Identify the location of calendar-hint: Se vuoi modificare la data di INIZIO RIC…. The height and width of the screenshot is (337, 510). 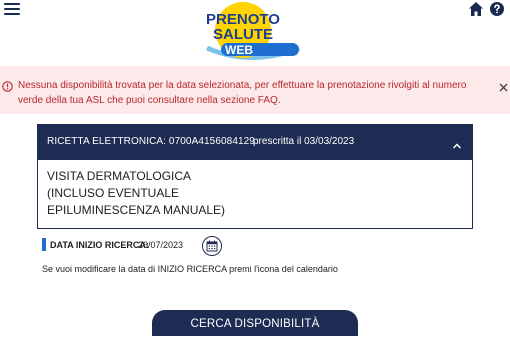
(190, 269).